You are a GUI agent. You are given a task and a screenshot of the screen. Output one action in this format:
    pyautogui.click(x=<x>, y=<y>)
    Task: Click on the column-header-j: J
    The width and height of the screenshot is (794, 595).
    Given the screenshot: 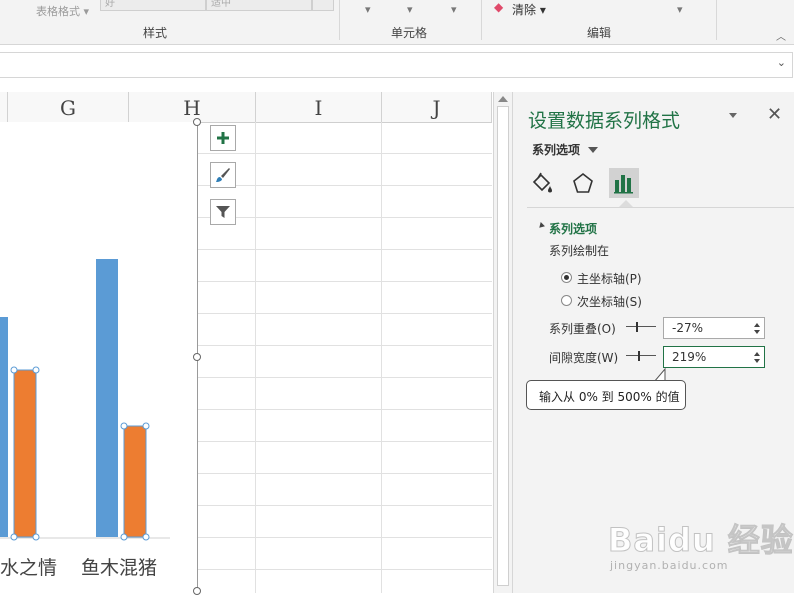 What is the action you would take?
    pyautogui.click(x=437, y=107)
    